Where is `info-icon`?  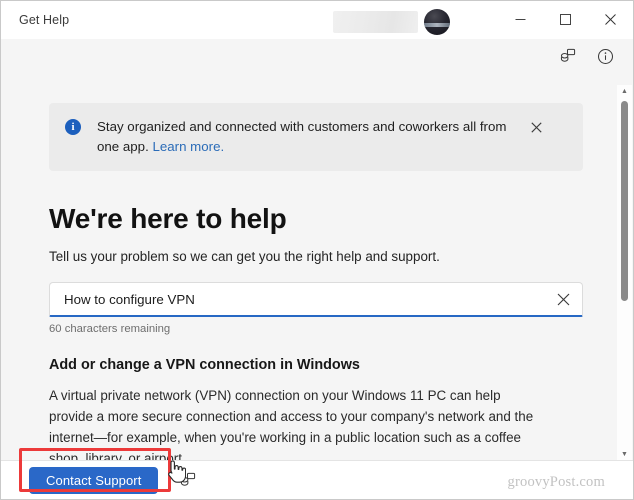 info-icon is located at coordinates (605, 56).